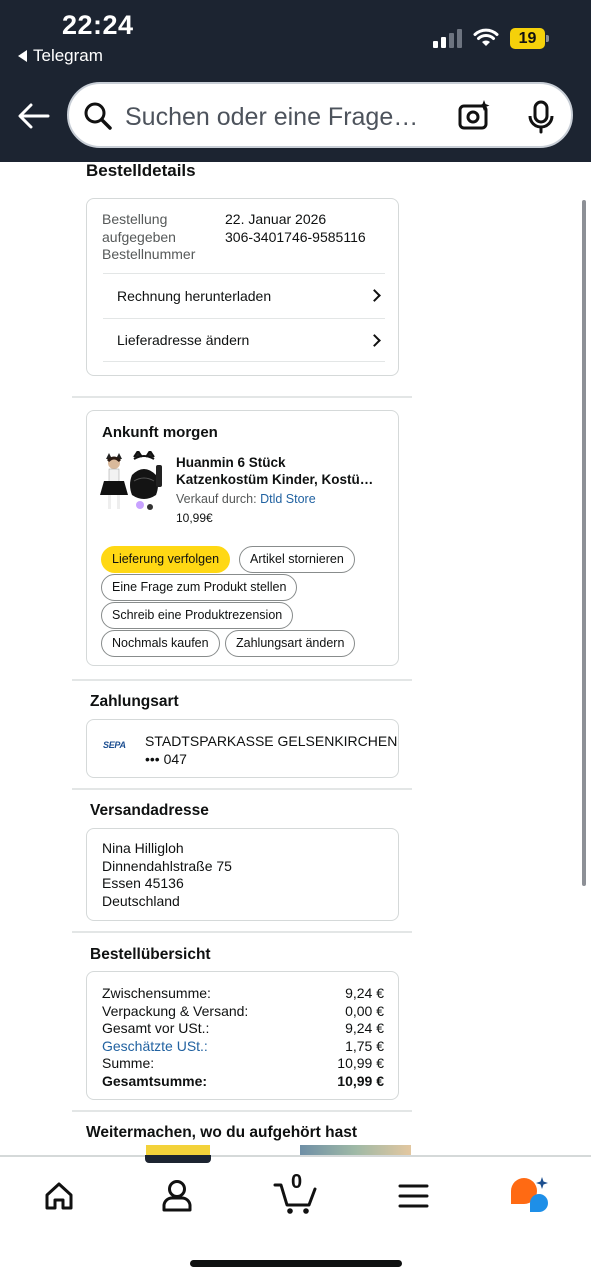 This screenshot has height=1280, width=591. Describe the element at coordinates (297, 1182) in the screenshot. I see `cart-count: 0` at that location.